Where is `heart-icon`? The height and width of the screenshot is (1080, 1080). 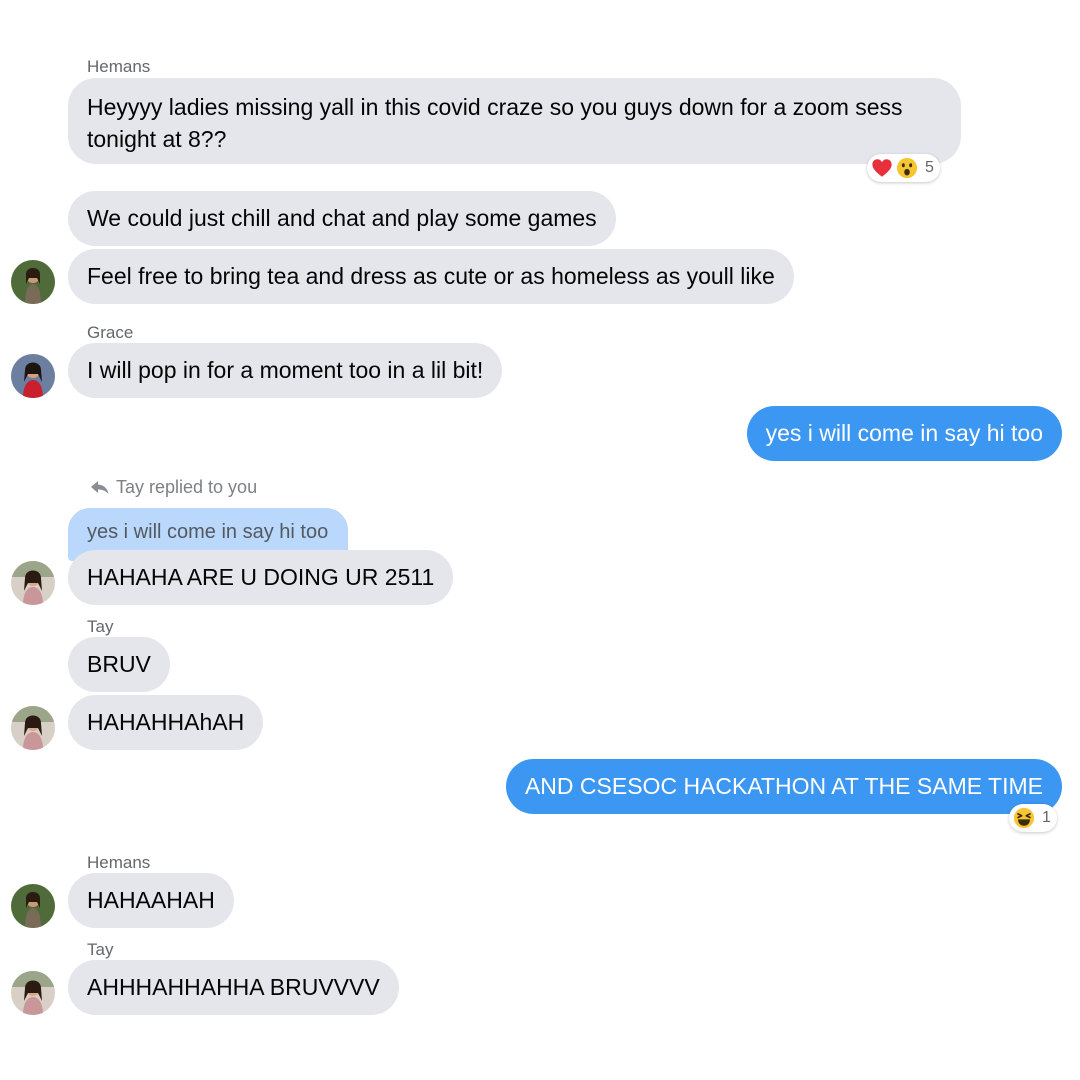
heart-icon is located at coordinates (882, 168).